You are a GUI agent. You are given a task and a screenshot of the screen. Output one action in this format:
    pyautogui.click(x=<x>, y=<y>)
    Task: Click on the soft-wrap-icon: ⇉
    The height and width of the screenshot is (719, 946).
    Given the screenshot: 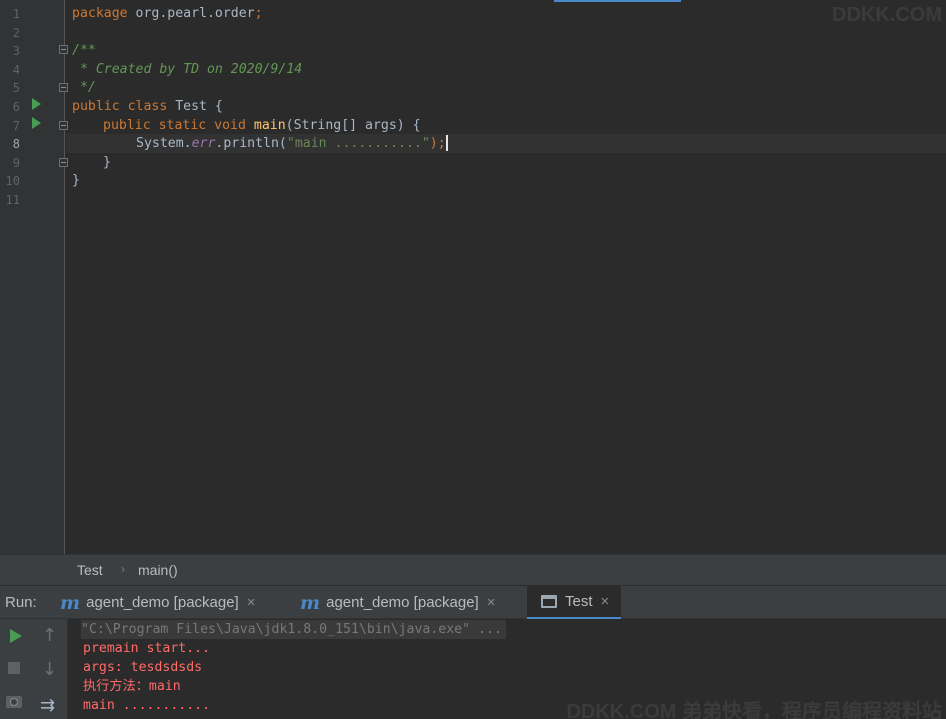 What is the action you would take?
    pyautogui.click(x=47, y=705)
    